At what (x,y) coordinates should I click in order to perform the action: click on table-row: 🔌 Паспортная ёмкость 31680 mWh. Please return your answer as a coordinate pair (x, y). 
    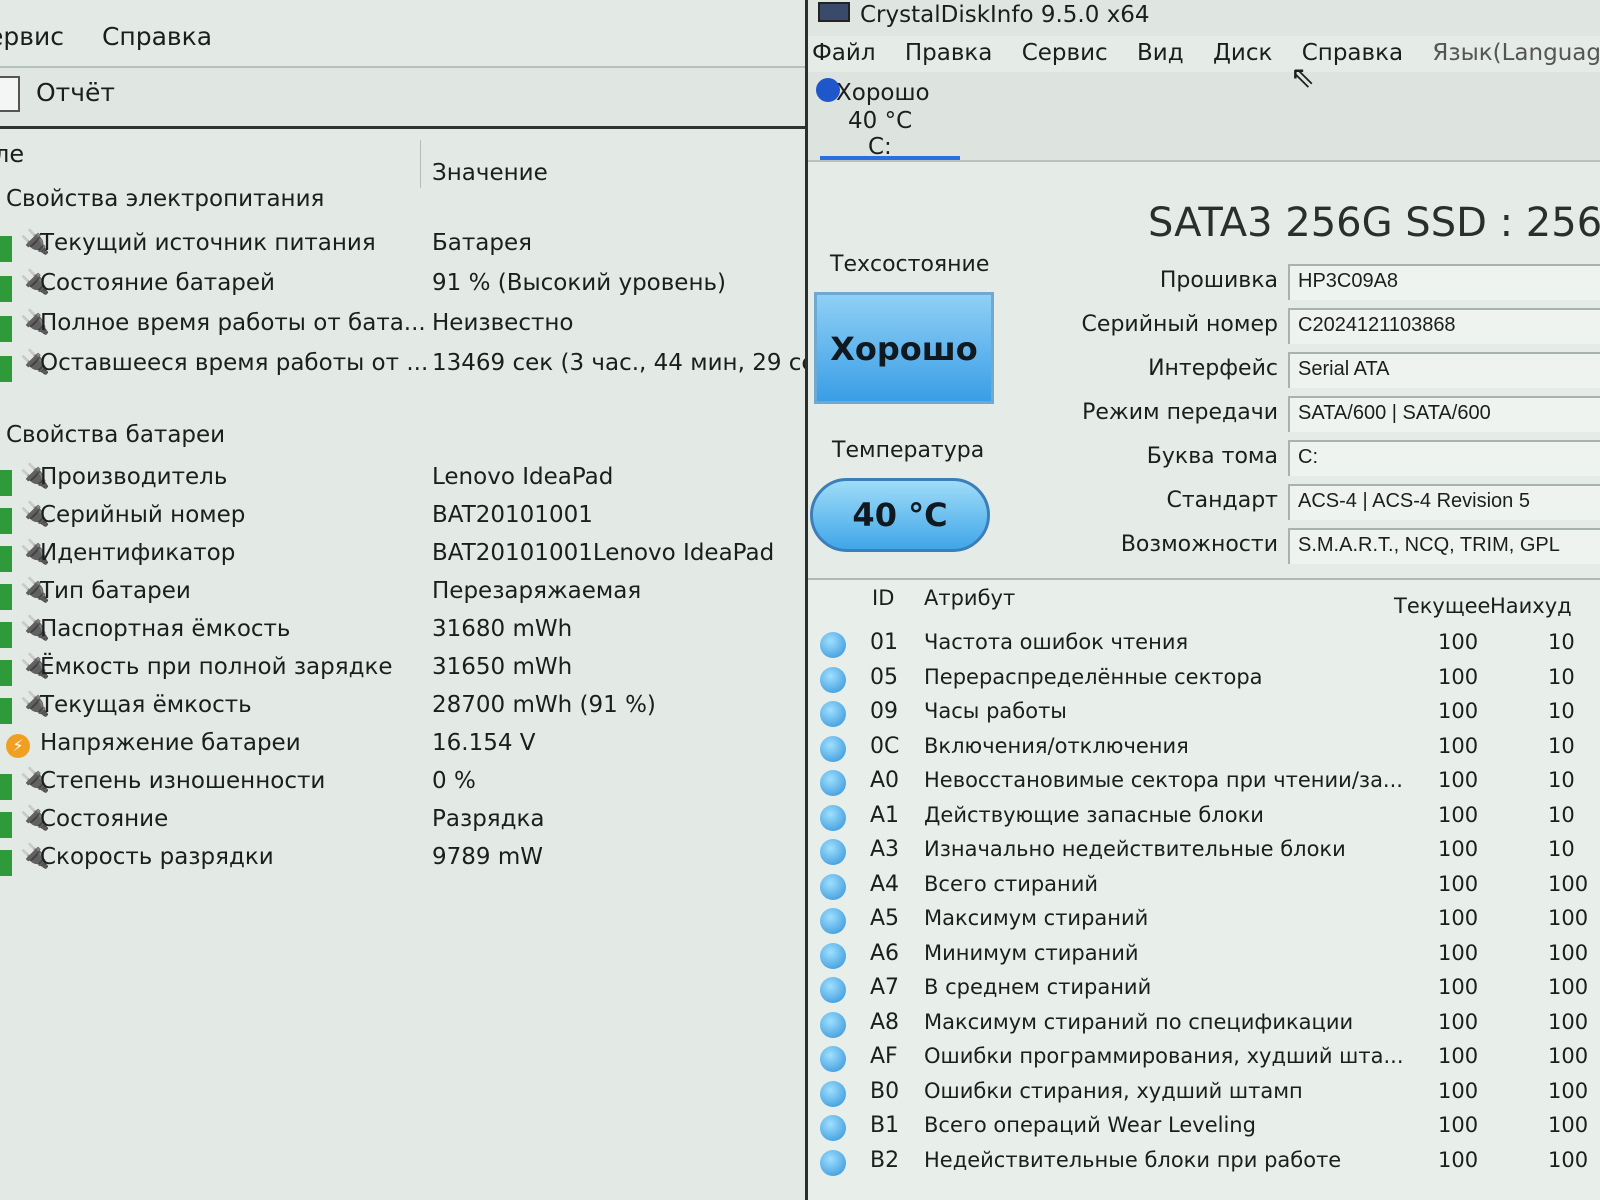
    Looking at the image, I should click on (400, 633).